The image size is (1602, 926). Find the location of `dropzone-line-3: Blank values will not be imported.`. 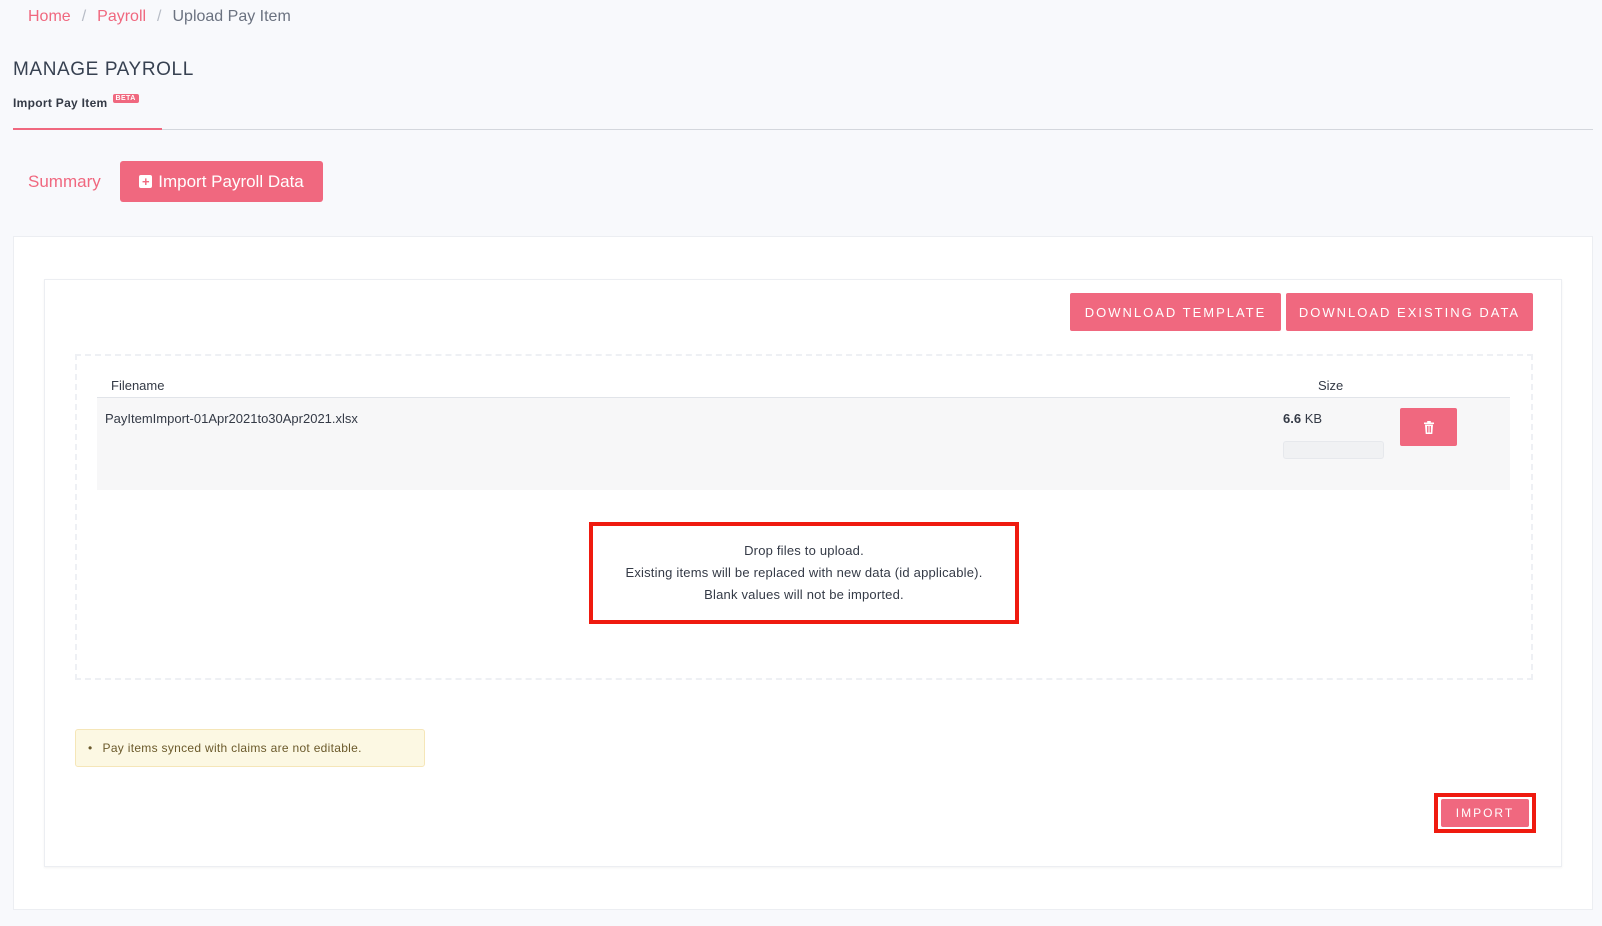

dropzone-line-3: Blank values will not be imported. is located at coordinates (804, 594).